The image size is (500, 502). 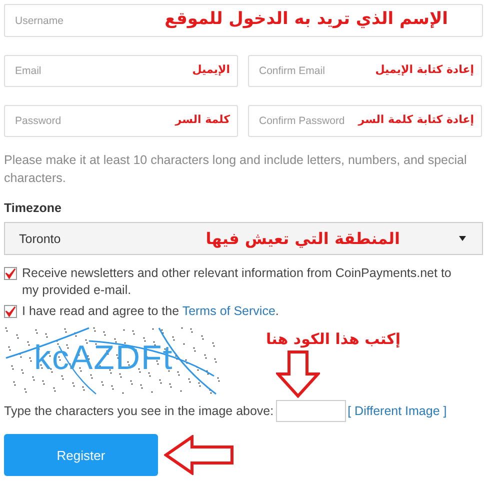 I want to click on captcha-field, so click(x=311, y=411).